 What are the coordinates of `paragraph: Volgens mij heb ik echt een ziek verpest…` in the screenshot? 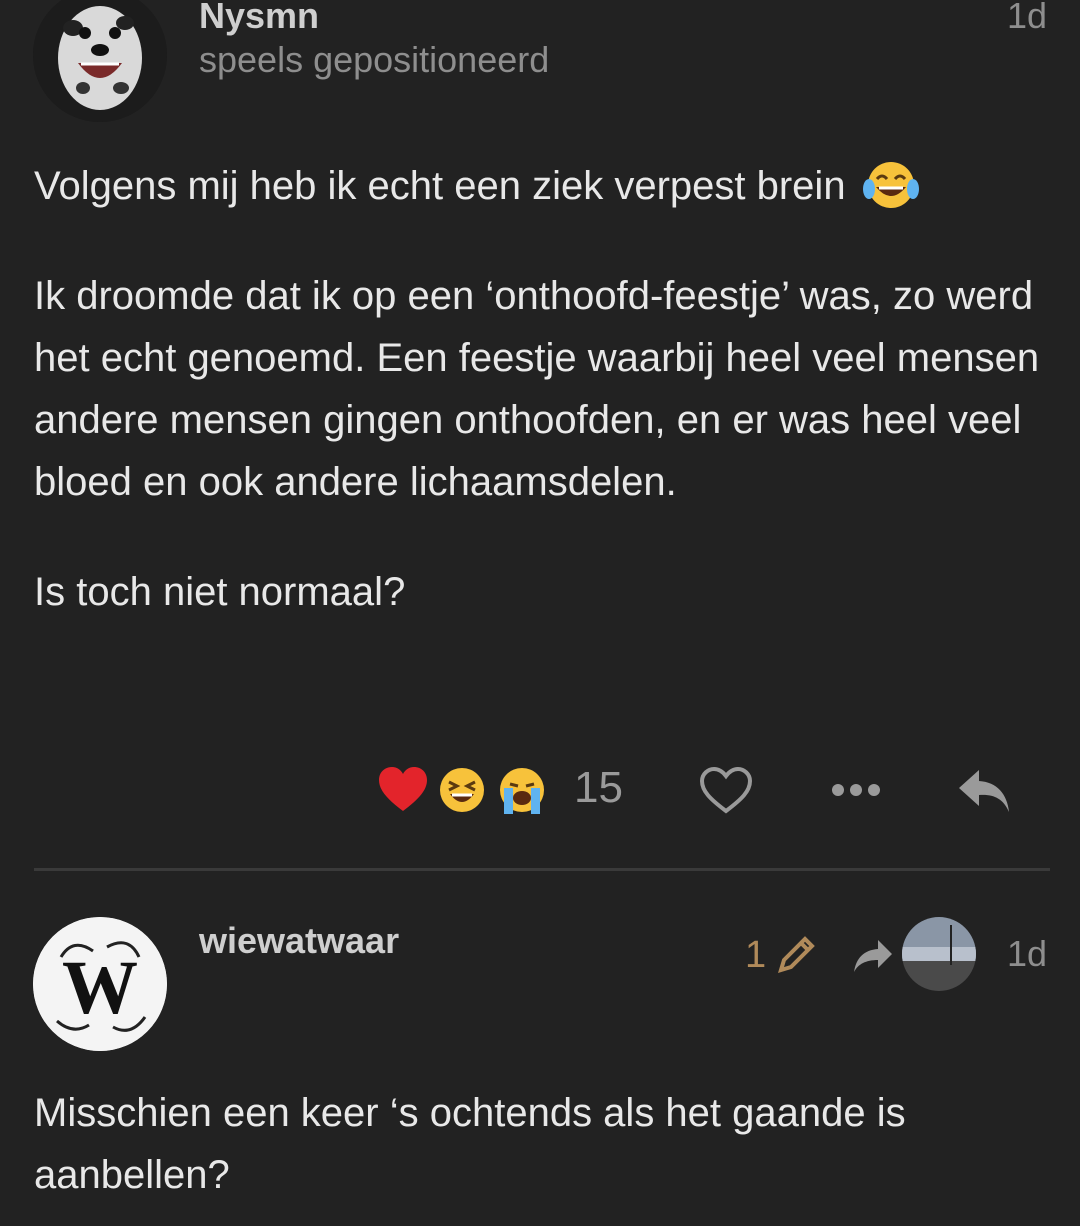 It's located at (544, 186).